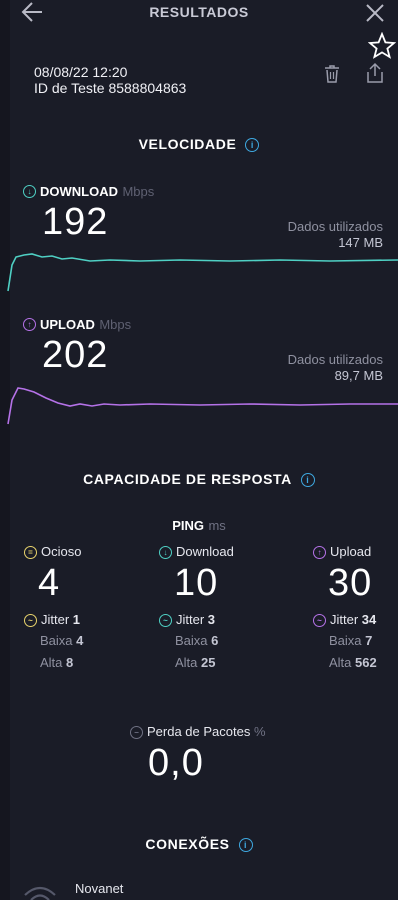 The height and width of the screenshot is (900, 398). Describe the element at coordinates (319, 553) in the screenshot. I see `ping-upload-icon: ↑` at that location.